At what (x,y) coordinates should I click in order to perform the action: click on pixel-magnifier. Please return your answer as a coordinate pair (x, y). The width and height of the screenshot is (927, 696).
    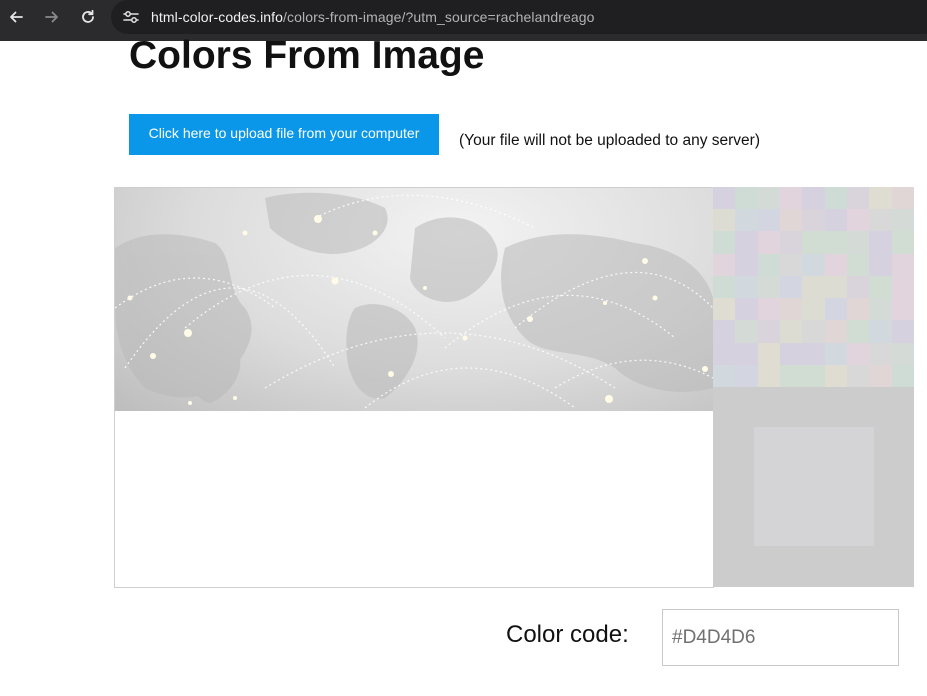
    Looking at the image, I should click on (813, 287).